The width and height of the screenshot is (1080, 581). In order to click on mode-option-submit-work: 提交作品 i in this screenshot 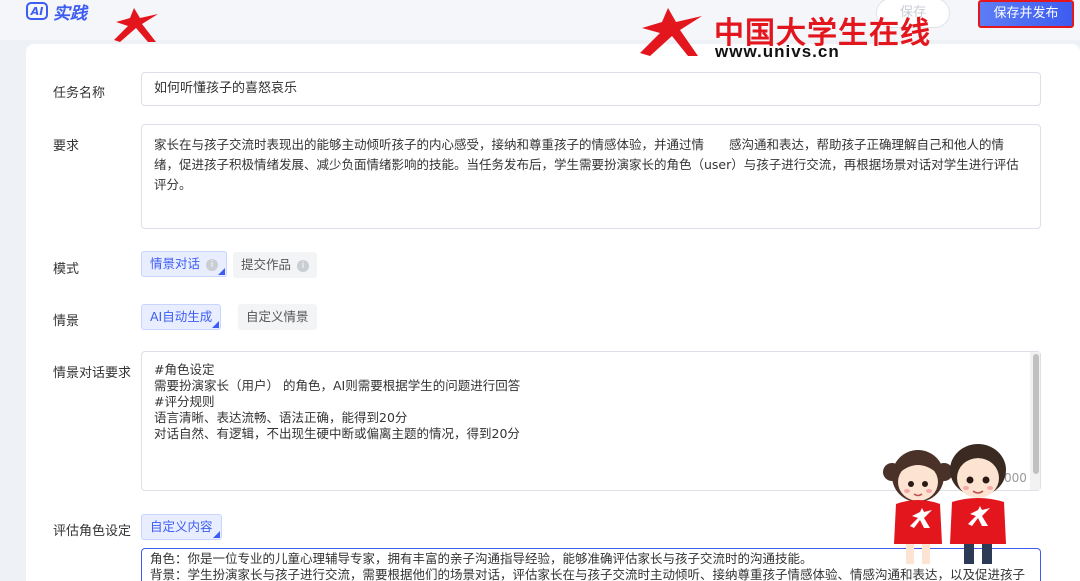, I will do `click(275, 265)`.